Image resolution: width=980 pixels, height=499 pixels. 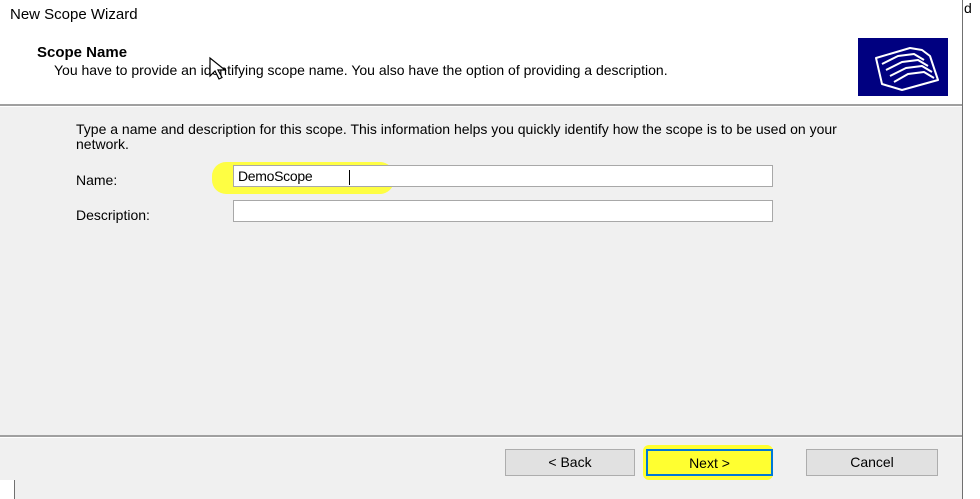 What do you see at coordinates (275, 176) in the screenshot?
I see `name-input-value: DemoScope` at bounding box center [275, 176].